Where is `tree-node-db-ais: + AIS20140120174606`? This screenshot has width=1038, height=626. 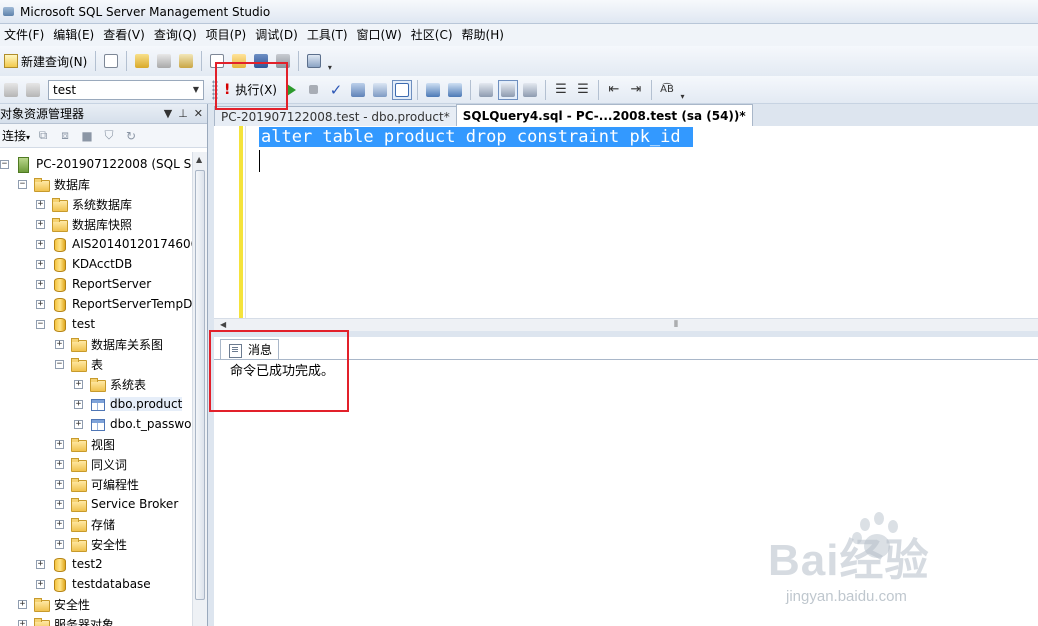 tree-node-db-ais: + AIS20140120174606 is located at coordinates (114, 244).